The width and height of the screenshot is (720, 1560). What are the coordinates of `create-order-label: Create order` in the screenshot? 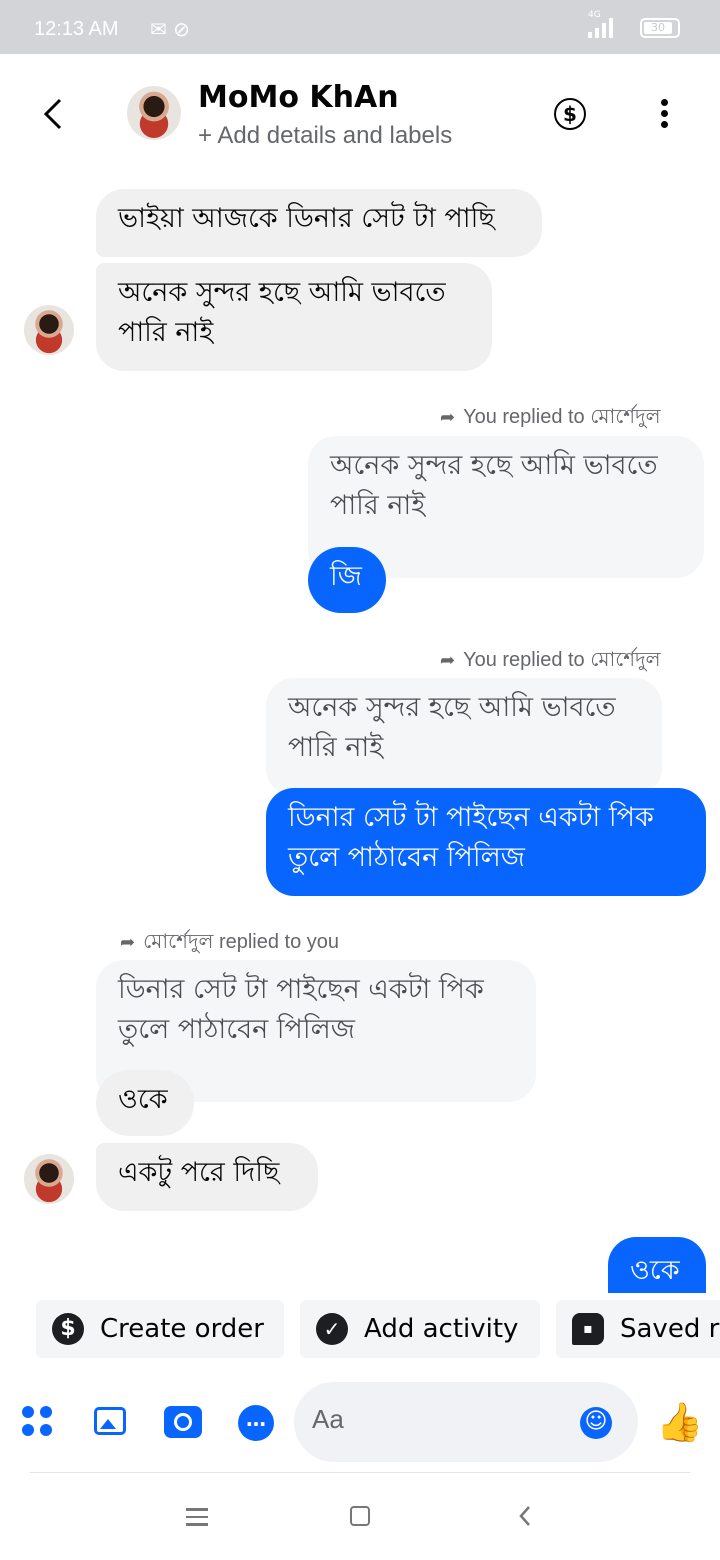 It's located at (182, 1329).